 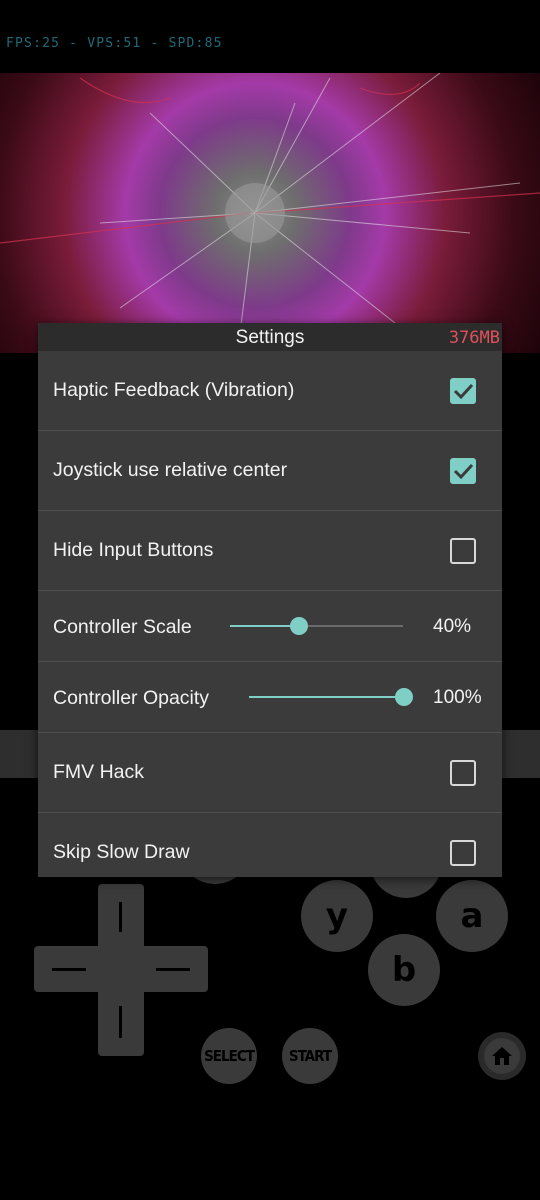 I want to click on setting-haptic-feedback: Haptic Feedback (Vibration), so click(x=270, y=391).